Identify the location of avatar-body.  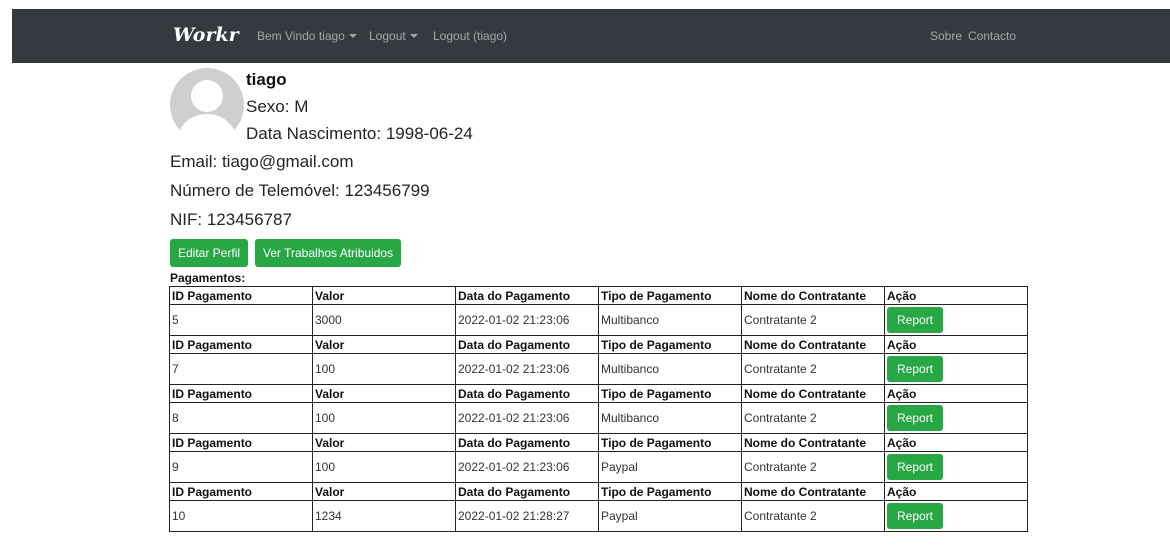
(207, 128).